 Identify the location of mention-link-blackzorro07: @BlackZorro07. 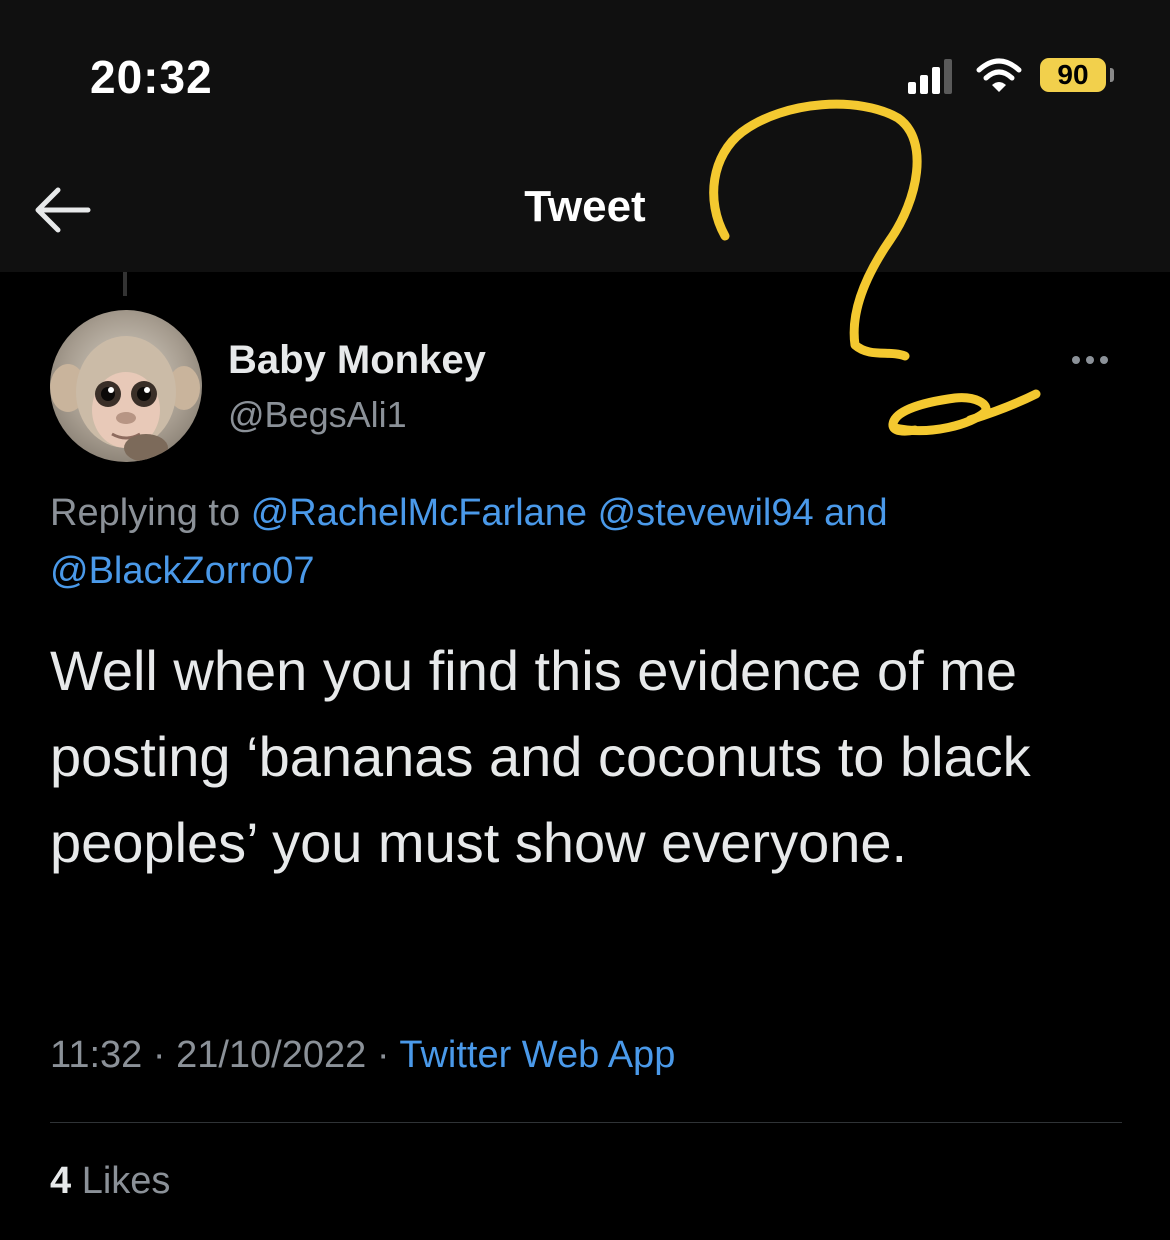
(182, 571).